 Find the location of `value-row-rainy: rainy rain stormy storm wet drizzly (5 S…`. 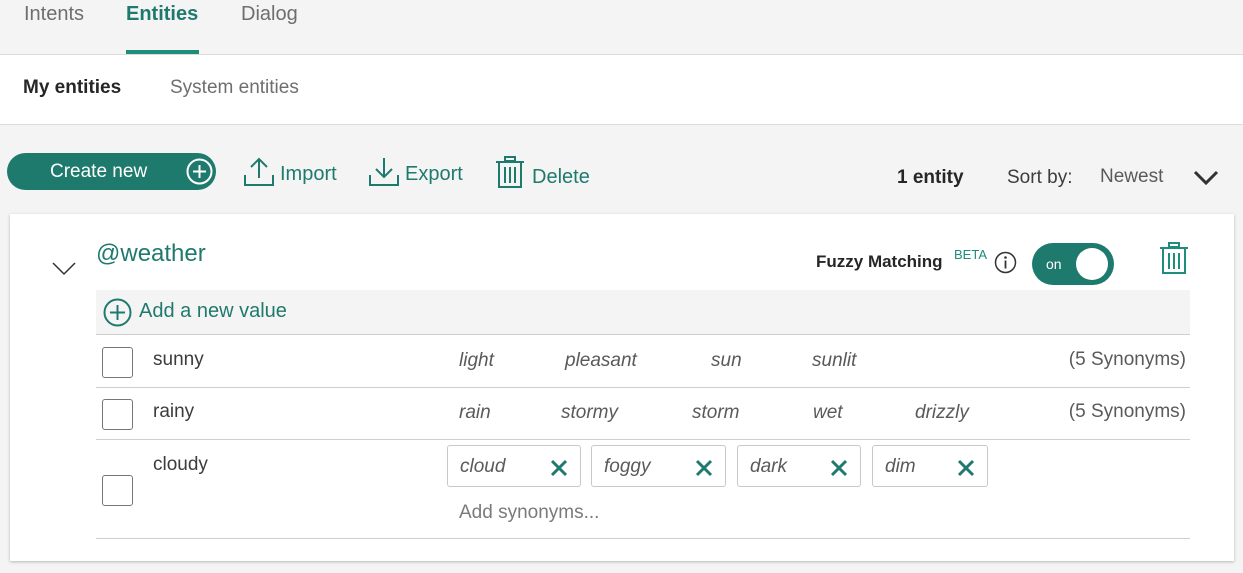

value-row-rainy: rainy rain stormy storm wet drizzly (5 S… is located at coordinates (643, 414).